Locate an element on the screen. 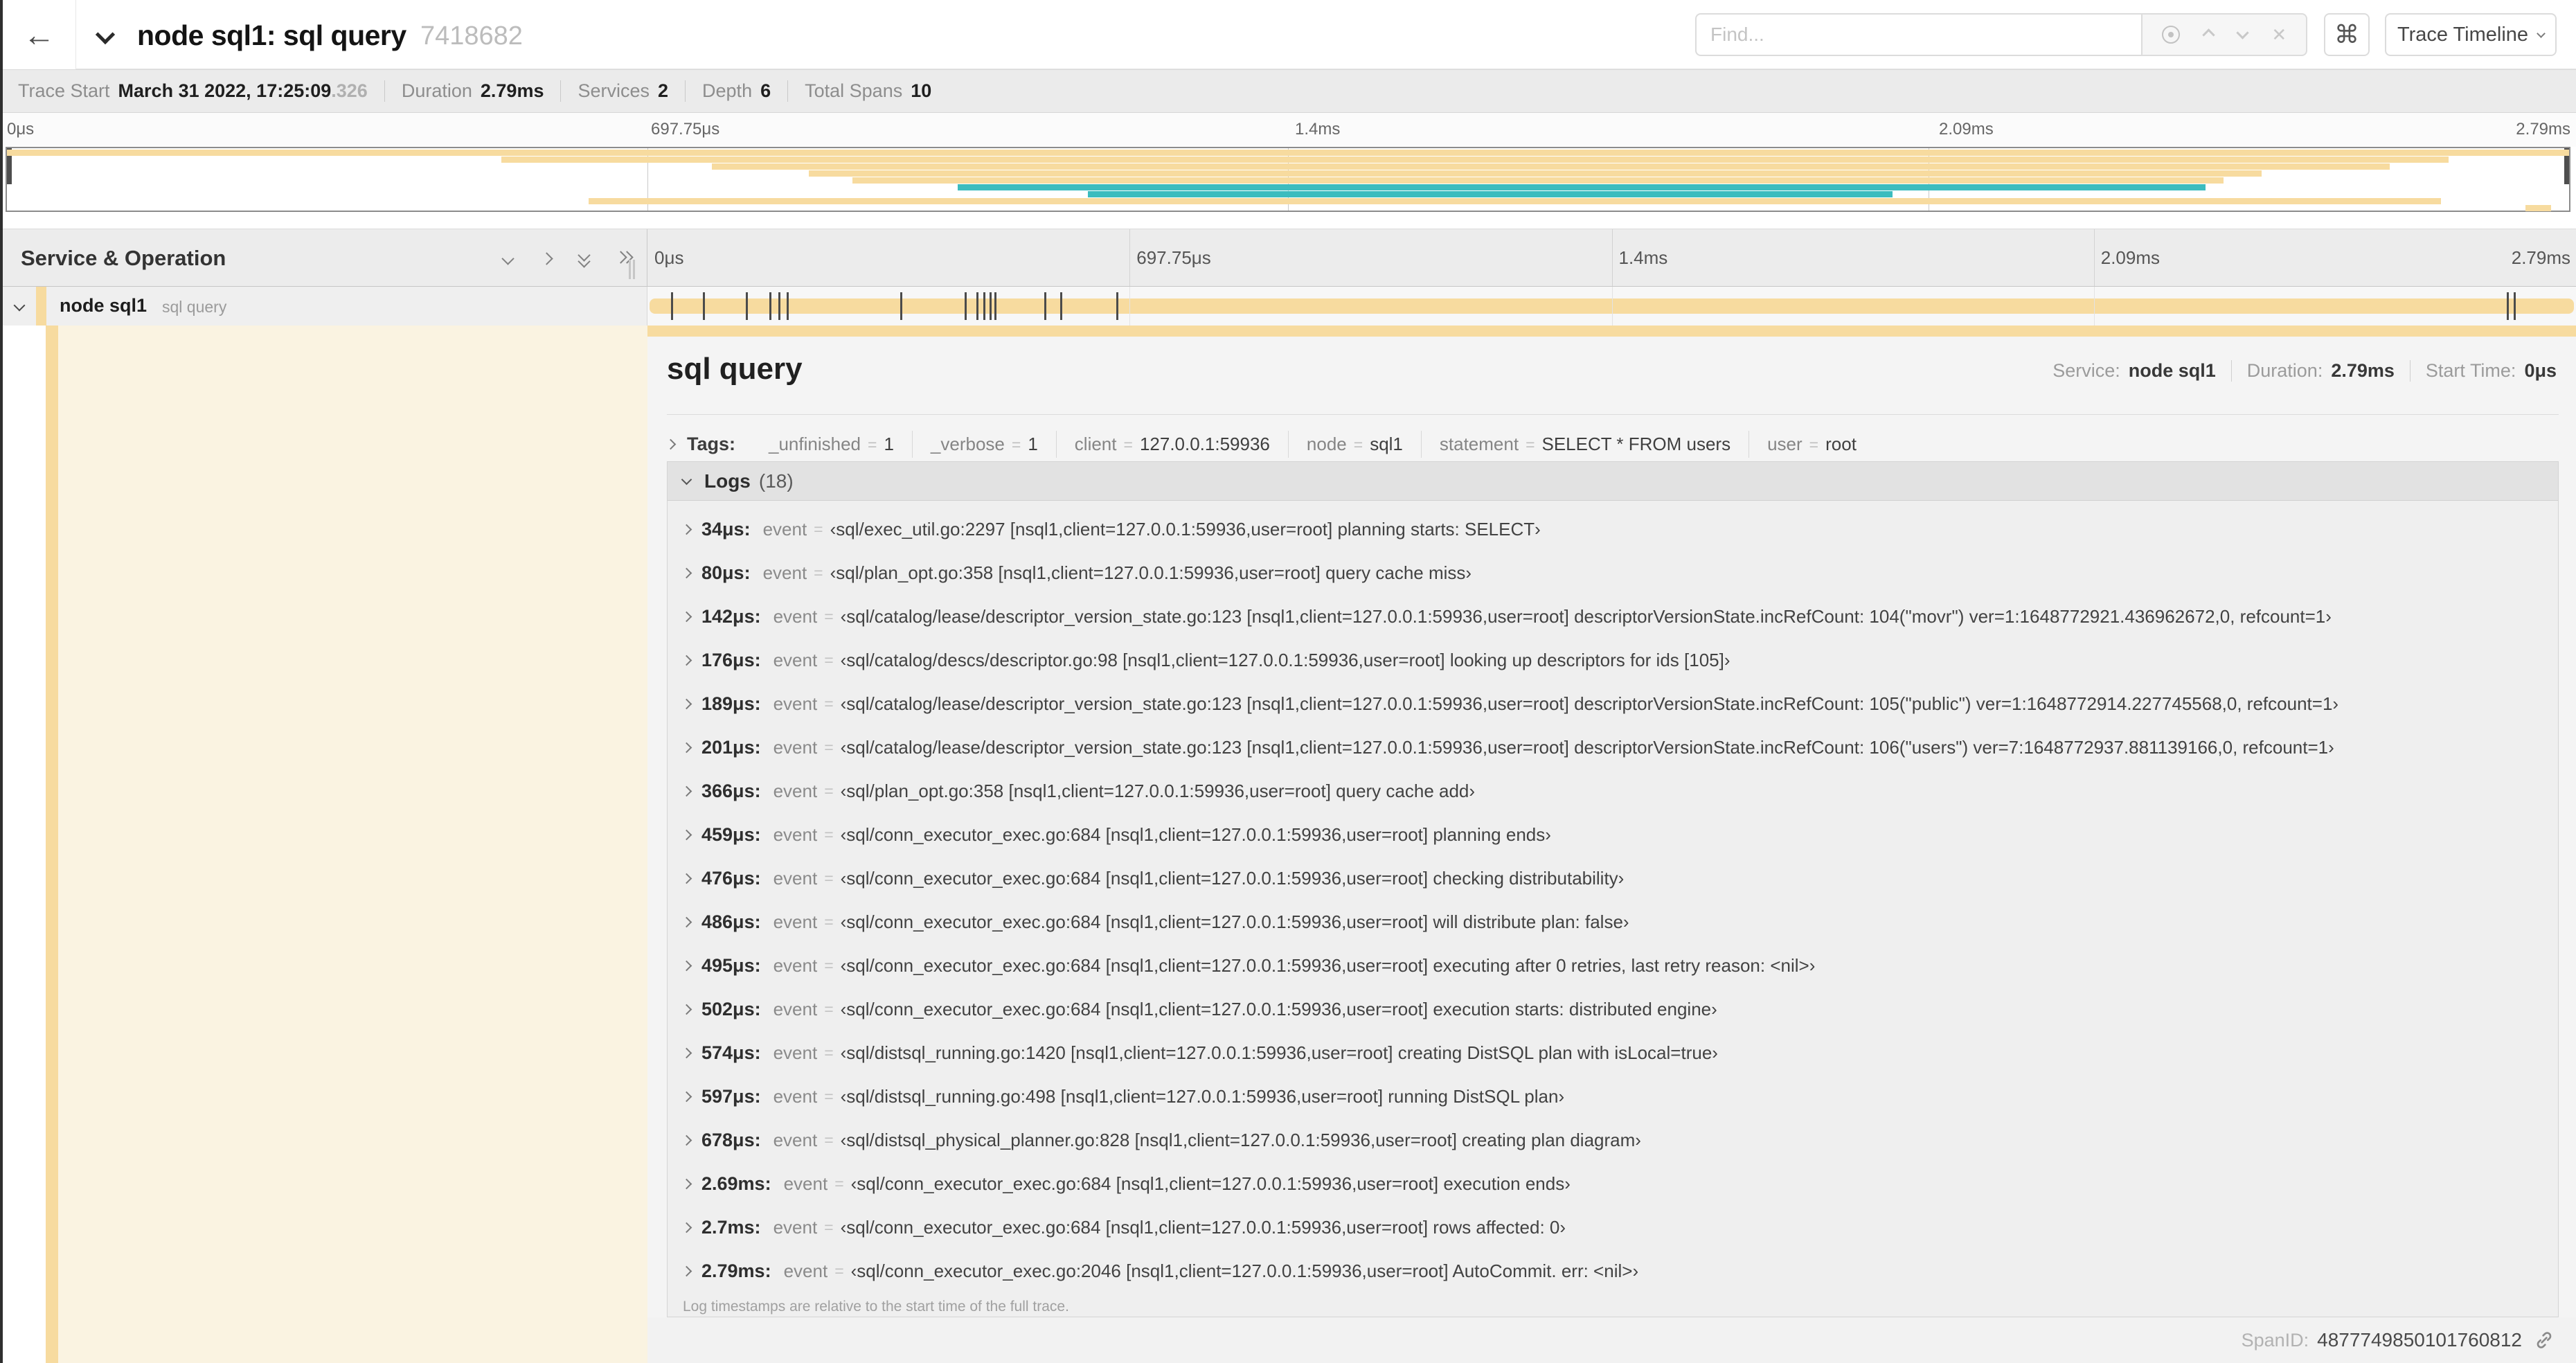 The width and height of the screenshot is (2576, 1363). clear-find-icon: ✕ is located at coordinates (2279, 35).